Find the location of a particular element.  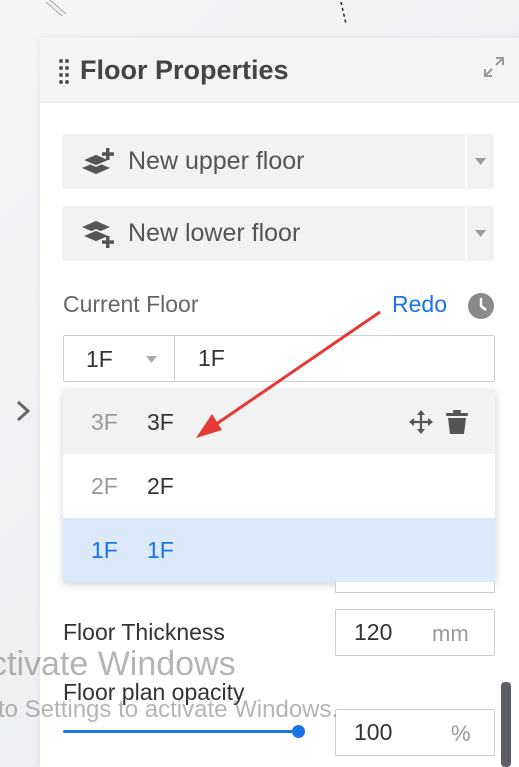

floor-thickness-label: Floor Thickness is located at coordinates (144, 632).